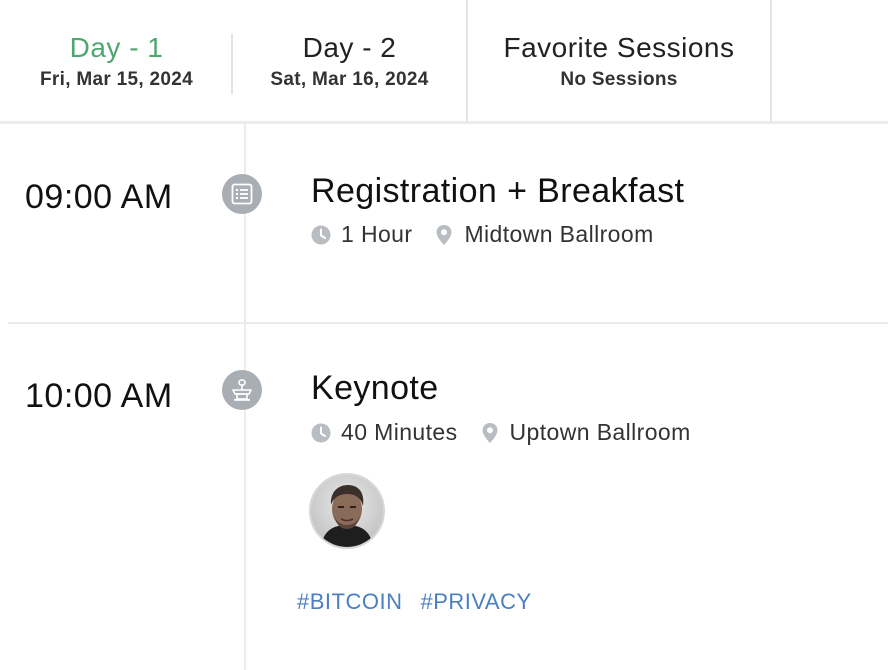 The image size is (888, 670). I want to click on tag-bitcoin: #BITCOIN, so click(349, 602).